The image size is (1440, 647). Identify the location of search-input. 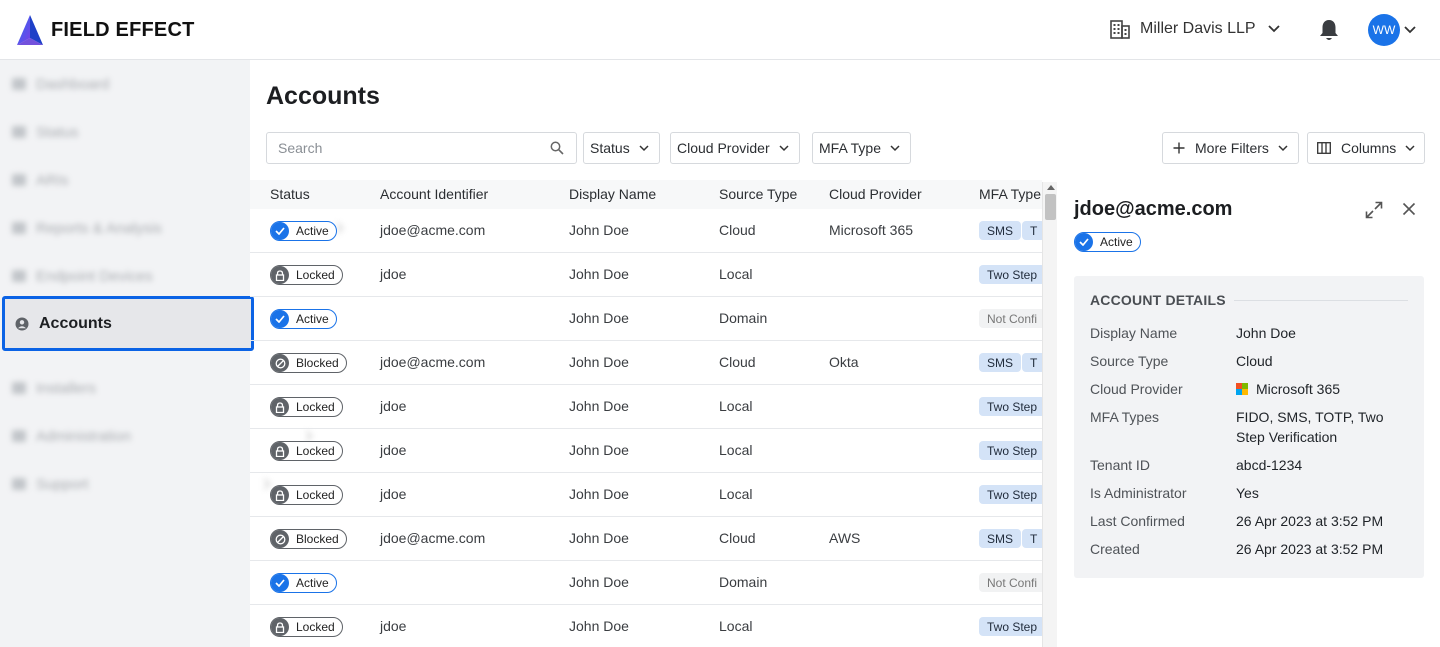
(421, 148).